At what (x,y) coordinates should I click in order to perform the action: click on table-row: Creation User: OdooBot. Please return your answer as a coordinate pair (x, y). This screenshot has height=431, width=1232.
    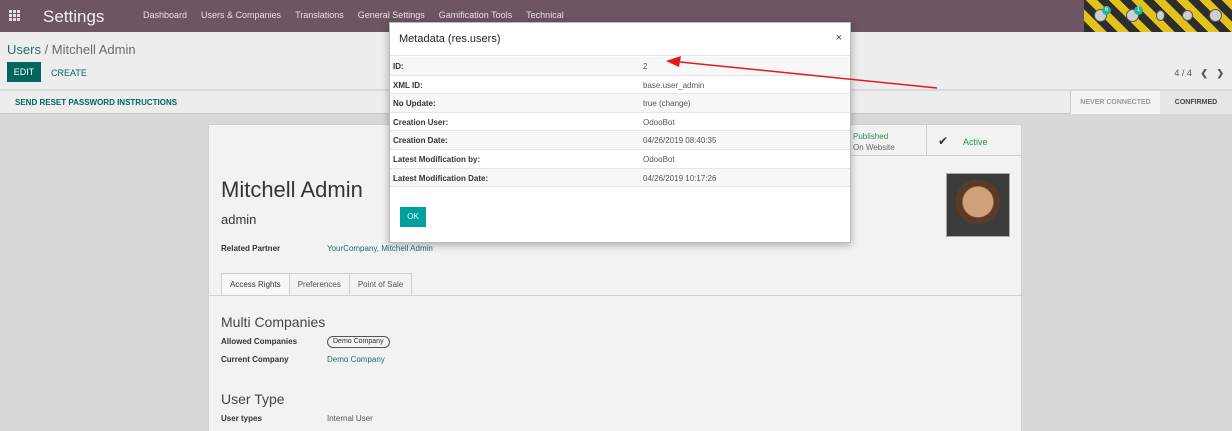
    Looking at the image, I should click on (620, 122).